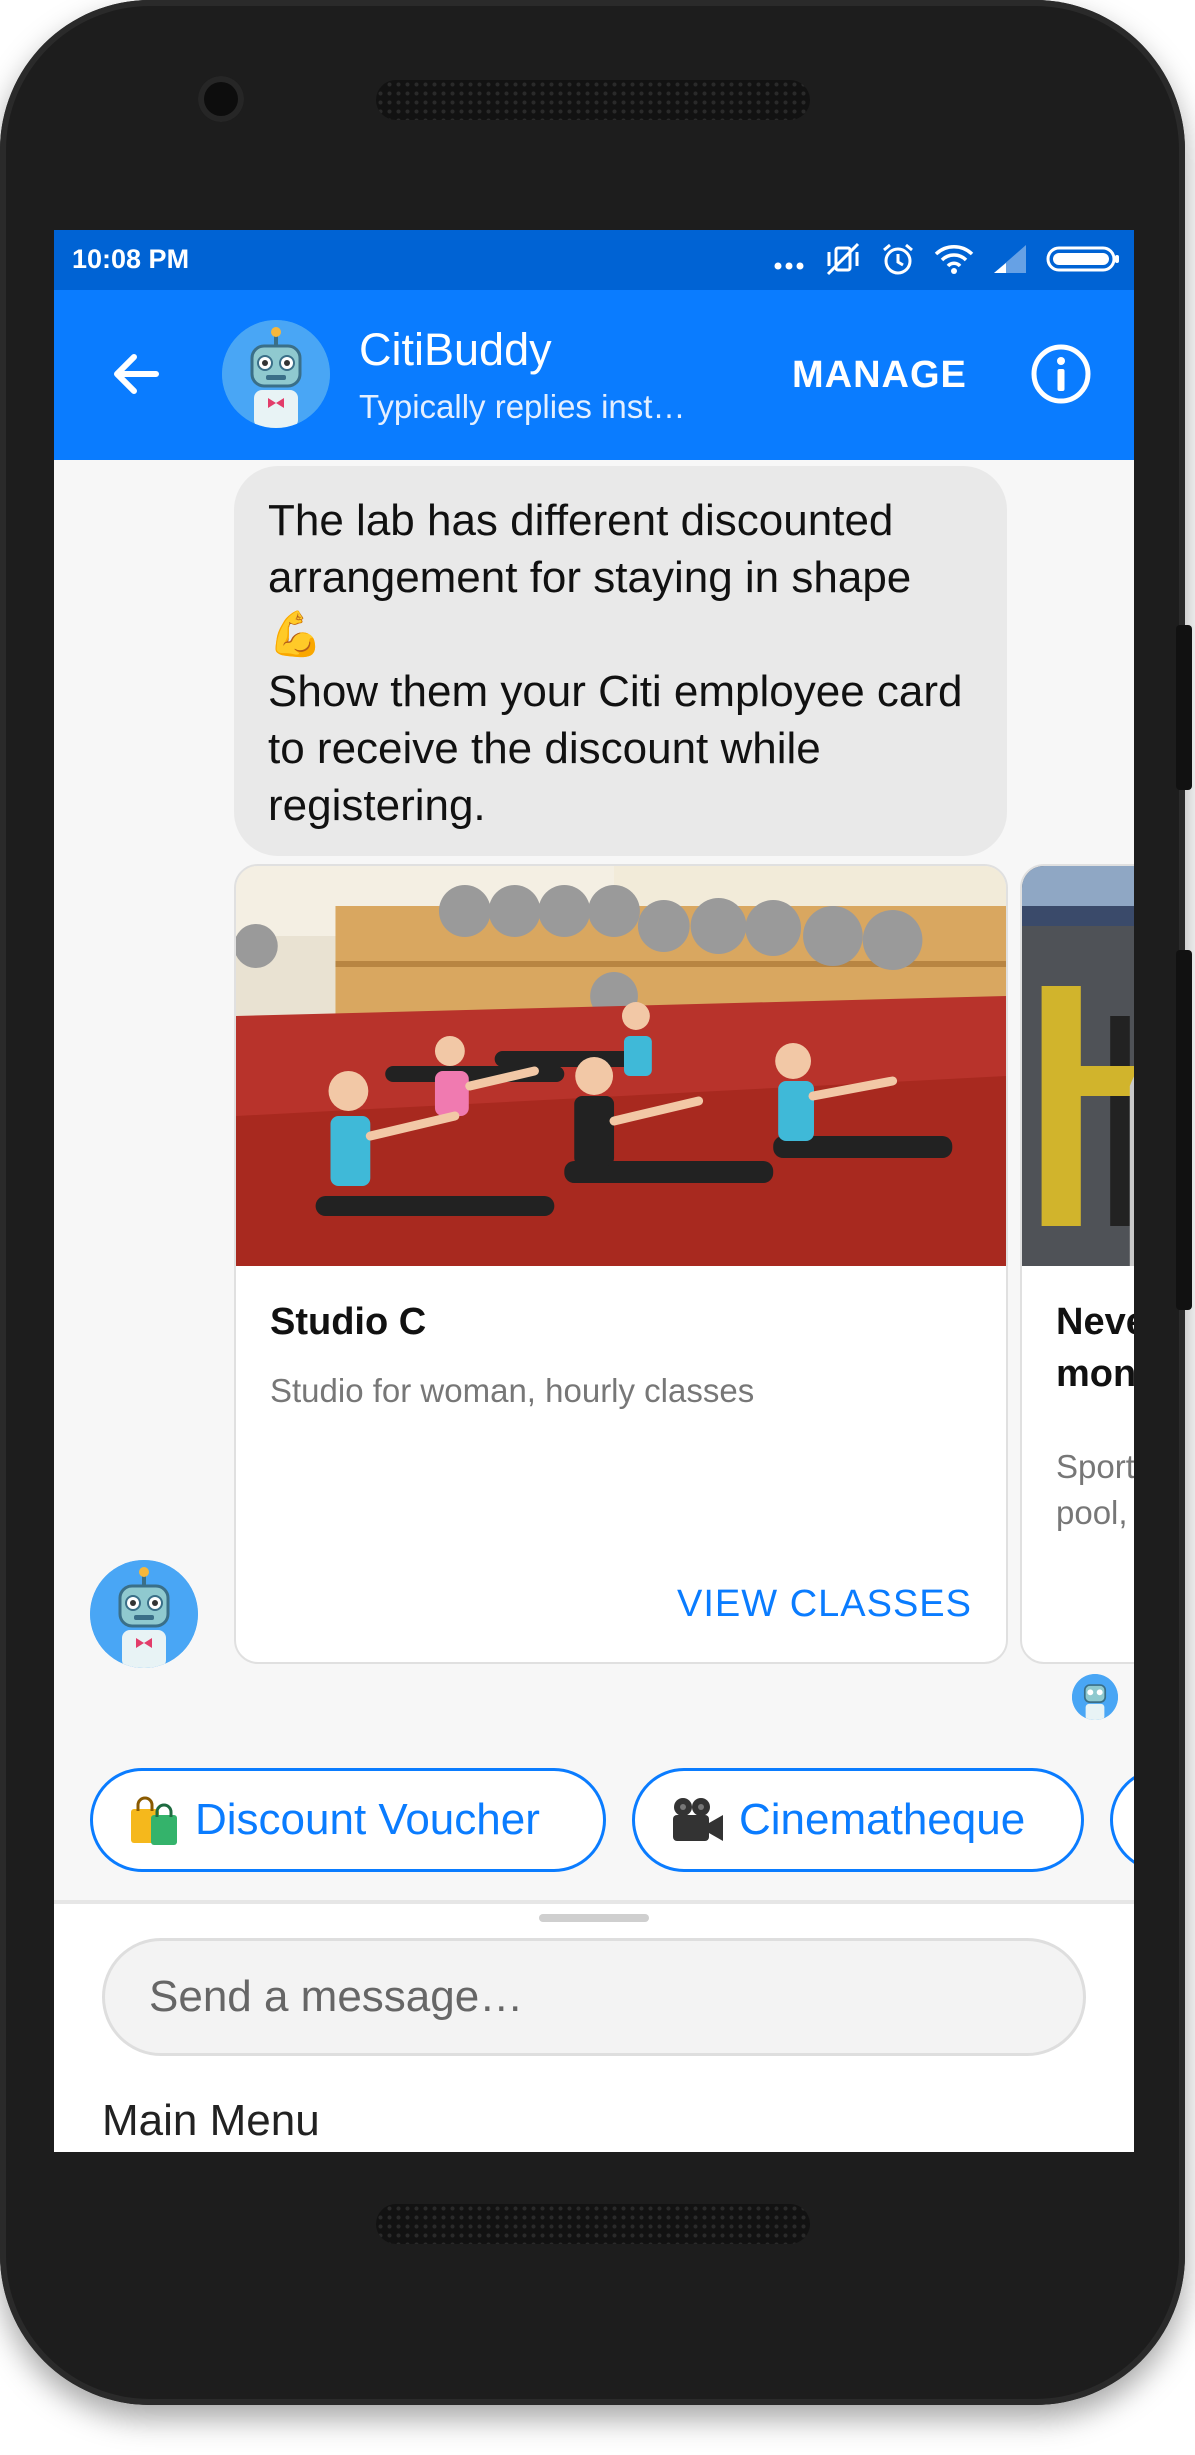 Image resolution: width=1195 pixels, height=2455 pixels. I want to click on card-subtitle: Studio for woman, hourly classes, so click(512, 1390).